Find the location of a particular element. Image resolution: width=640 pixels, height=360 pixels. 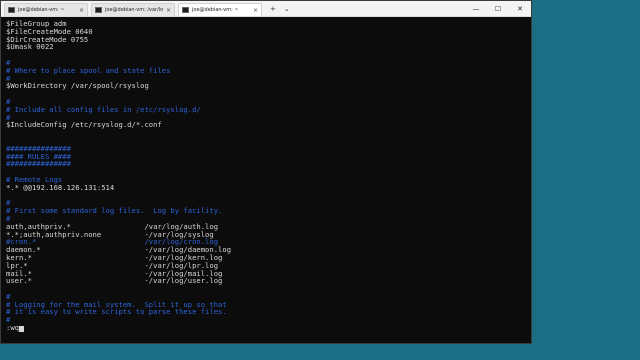

maximize-button: ☐ is located at coordinates (498, 8).